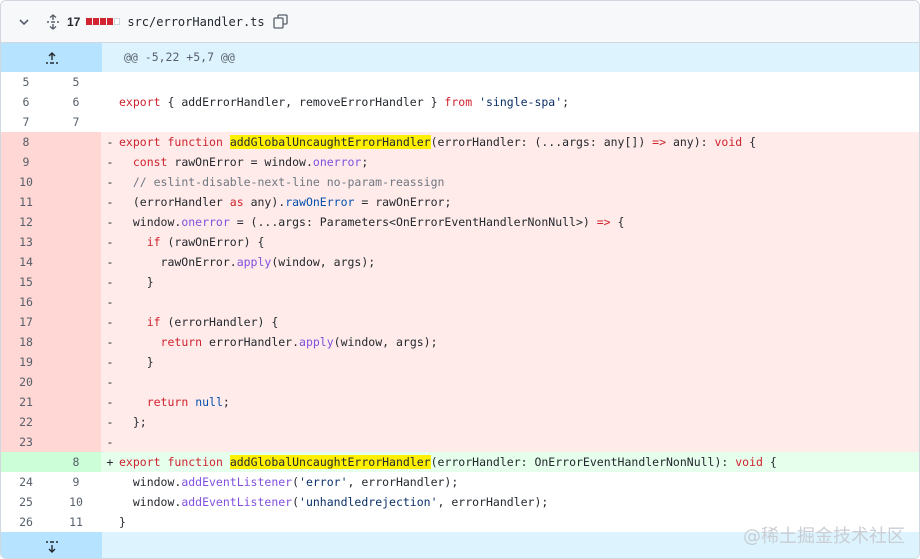 This screenshot has width=920, height=559. Describe the element at coordinates (26, 82) in the screenshot. I see `old-line-number: 5` at that location.